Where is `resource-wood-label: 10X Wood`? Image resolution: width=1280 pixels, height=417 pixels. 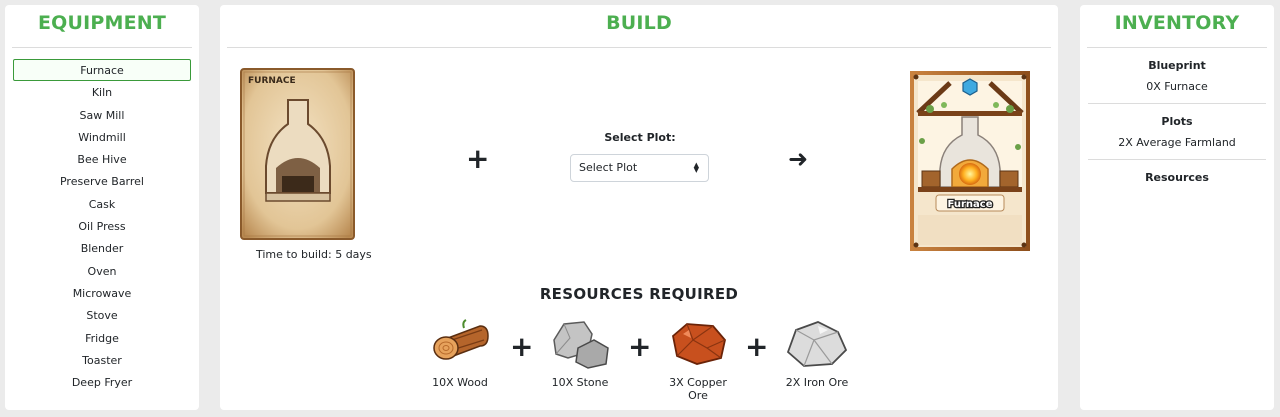
resource-wood-label: 10X Wood is located at coordinates (460, 382).